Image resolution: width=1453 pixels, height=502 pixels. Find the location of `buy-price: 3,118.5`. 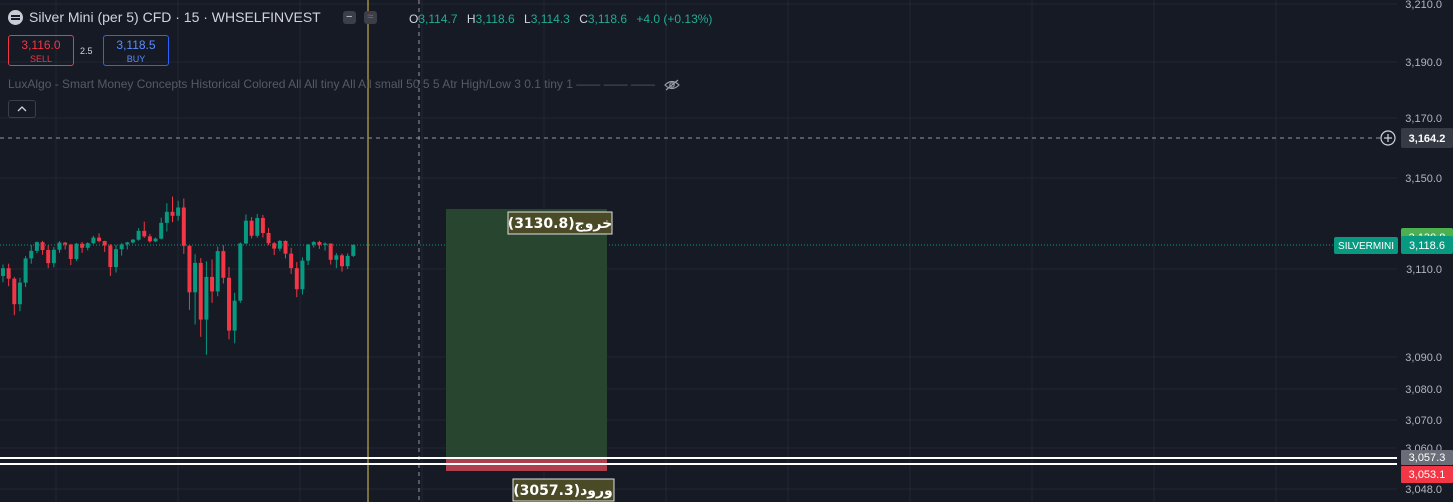

buy-price: 3,118.5 is located at coordinates (136, 45).